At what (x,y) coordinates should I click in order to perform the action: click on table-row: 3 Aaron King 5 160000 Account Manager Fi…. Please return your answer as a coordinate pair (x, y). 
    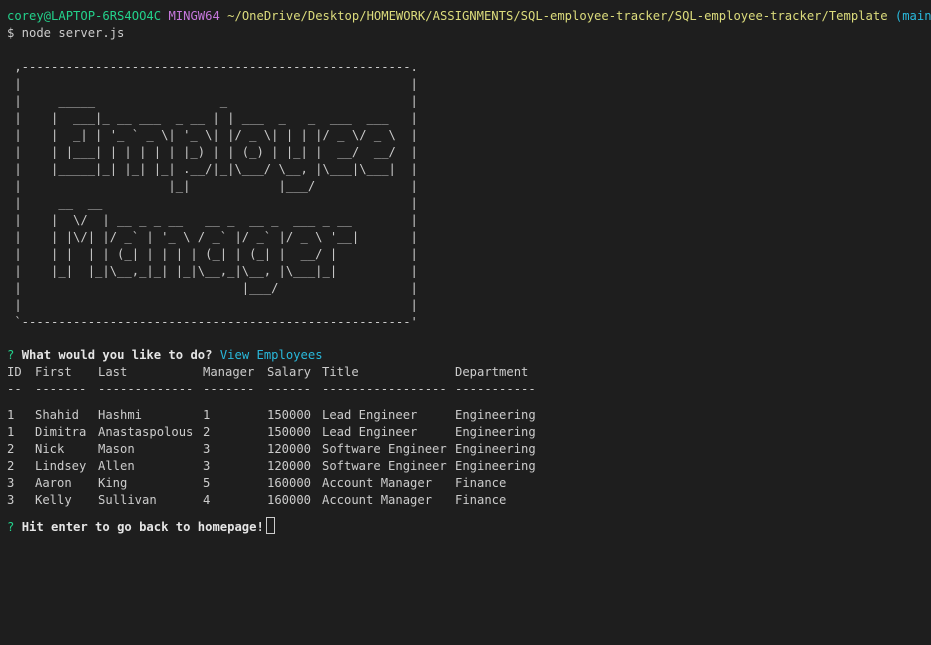
    Looking at the image, I should click on (256, 483).